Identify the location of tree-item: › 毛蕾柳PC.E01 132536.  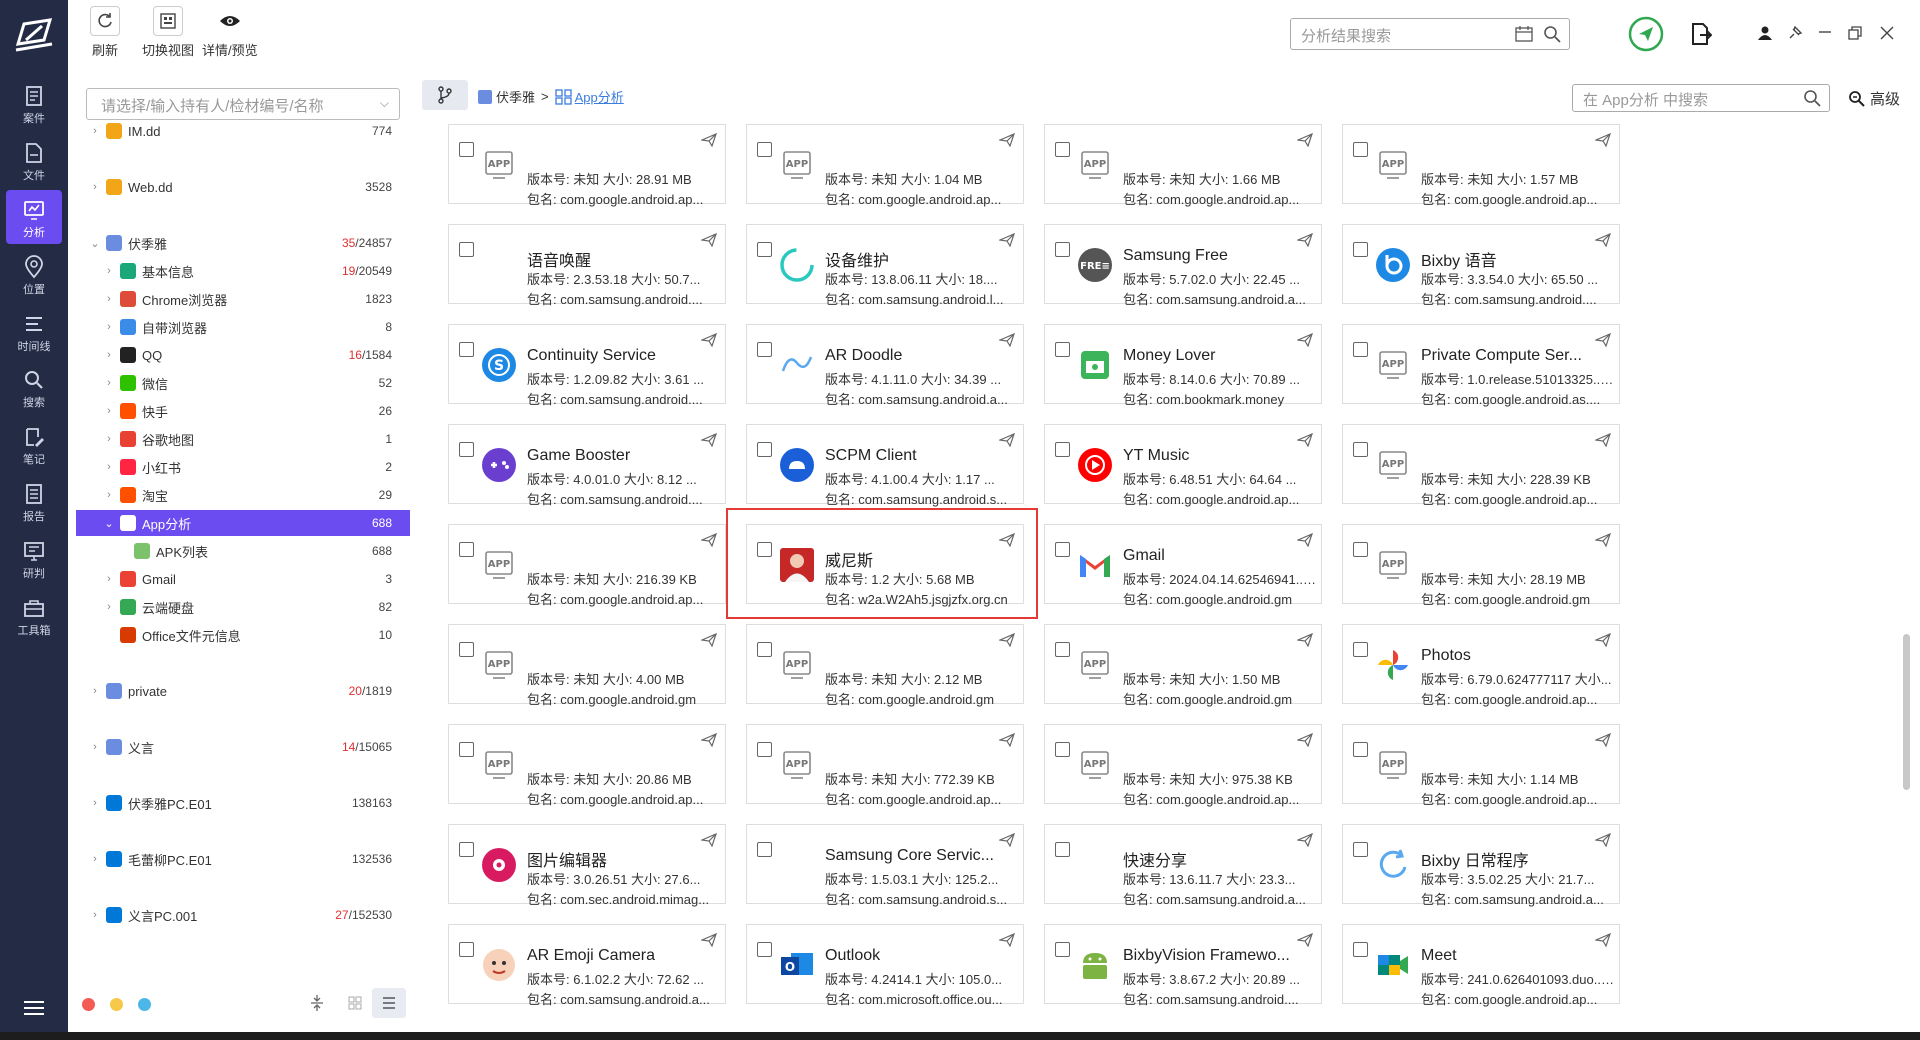
(243, 859).